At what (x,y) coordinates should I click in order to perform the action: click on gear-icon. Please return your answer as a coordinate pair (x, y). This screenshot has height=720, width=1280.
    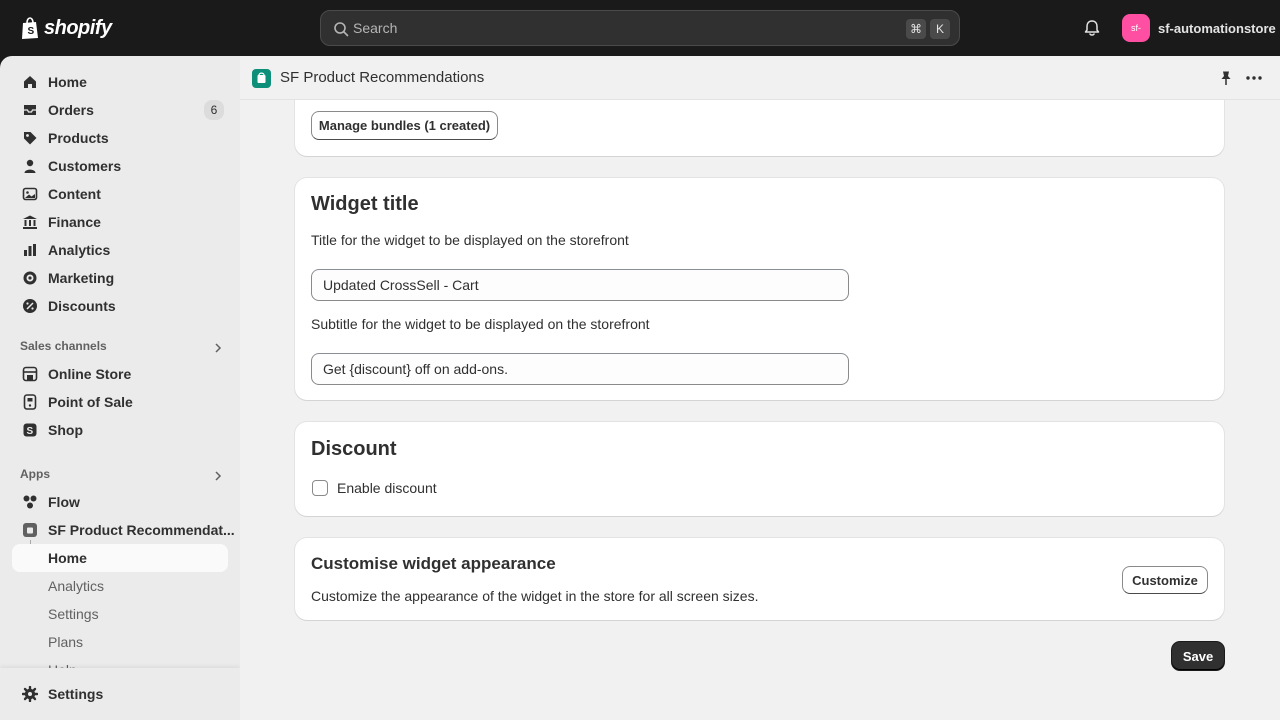
    Looking at the image, I should click on (30, 694).